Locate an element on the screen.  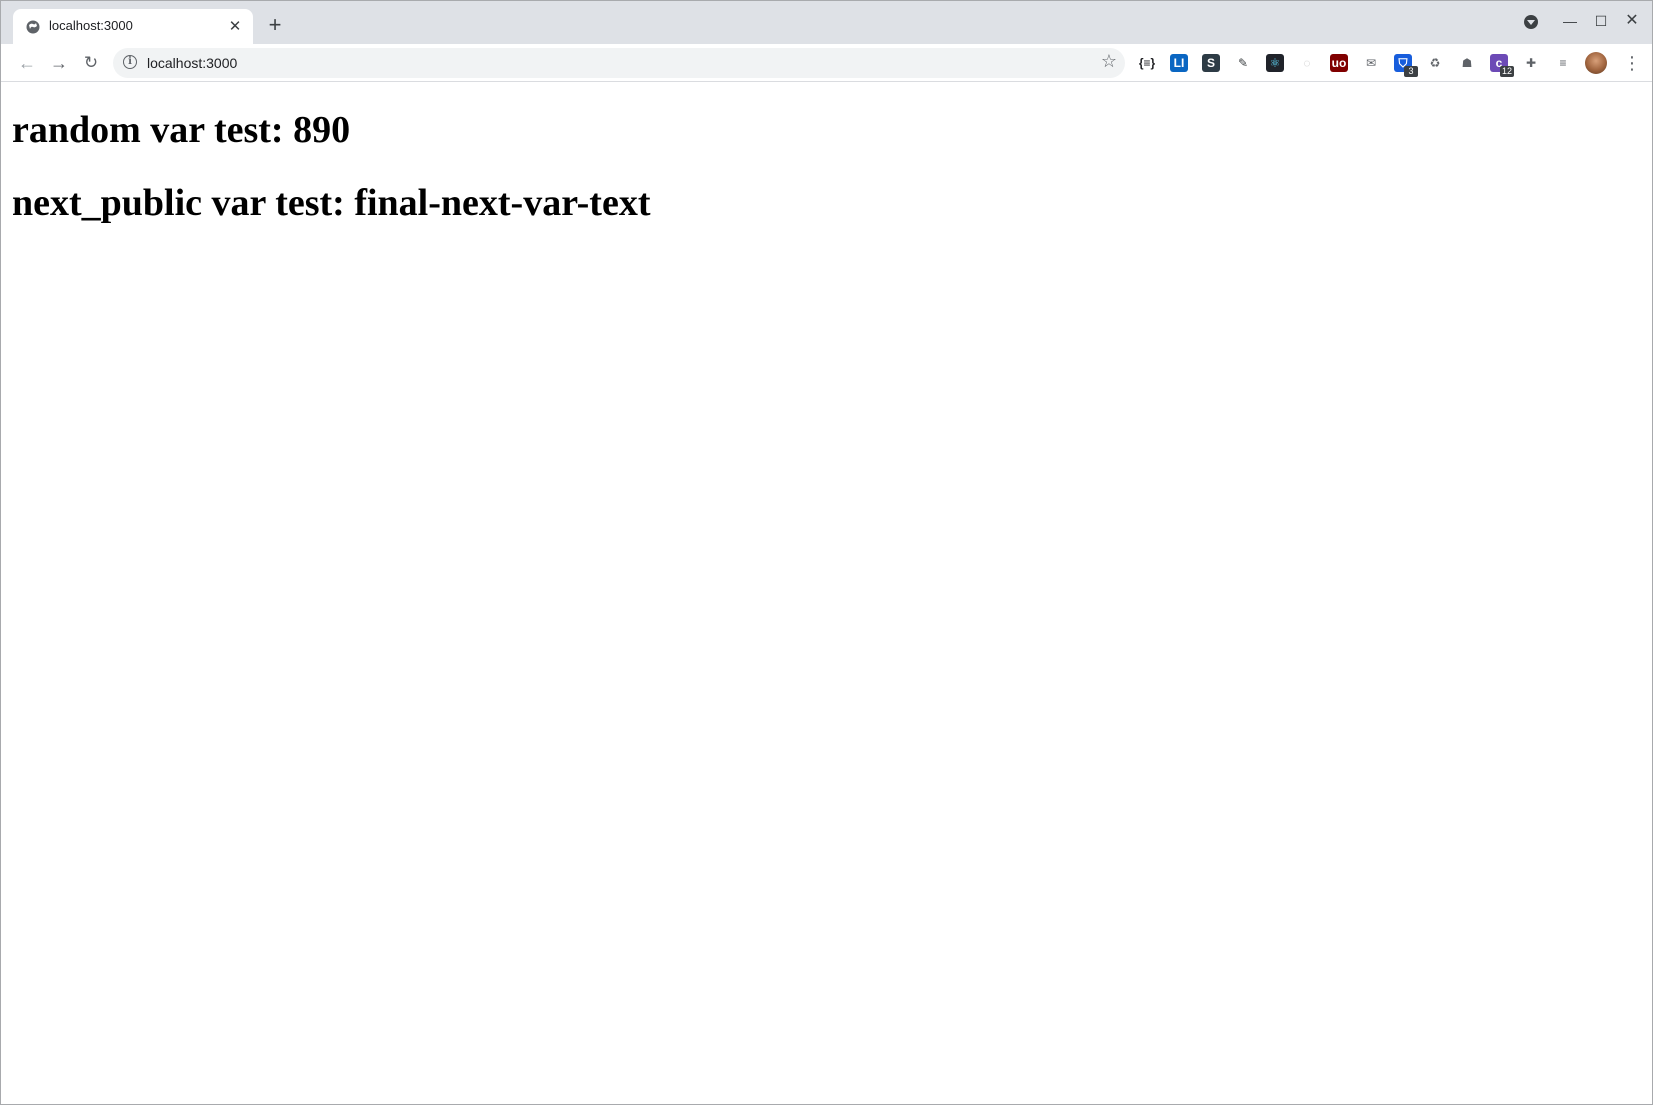
address-url: localhost:3000 is located at coordinates (192, 63).